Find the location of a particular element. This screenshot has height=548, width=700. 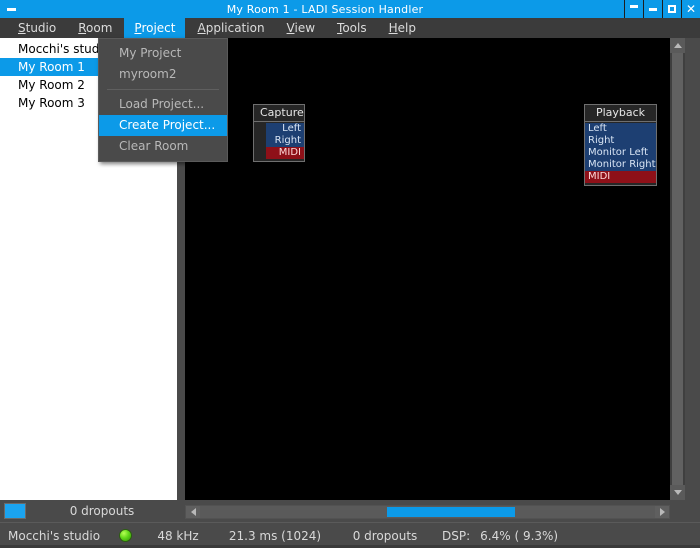

xrun-indicator is located at coordinates (15, 511).